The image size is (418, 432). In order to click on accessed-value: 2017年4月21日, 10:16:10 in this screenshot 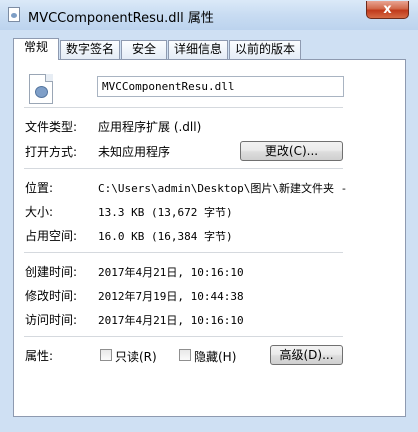, I will do `click(171, 320)`.